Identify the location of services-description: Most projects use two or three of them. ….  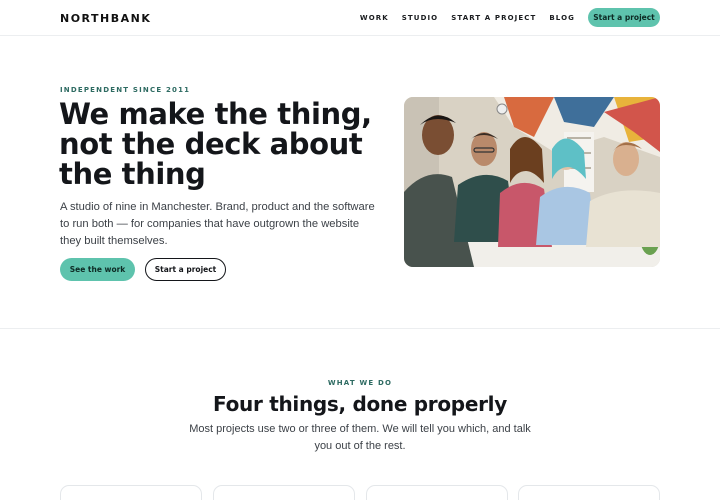
(360, 437).